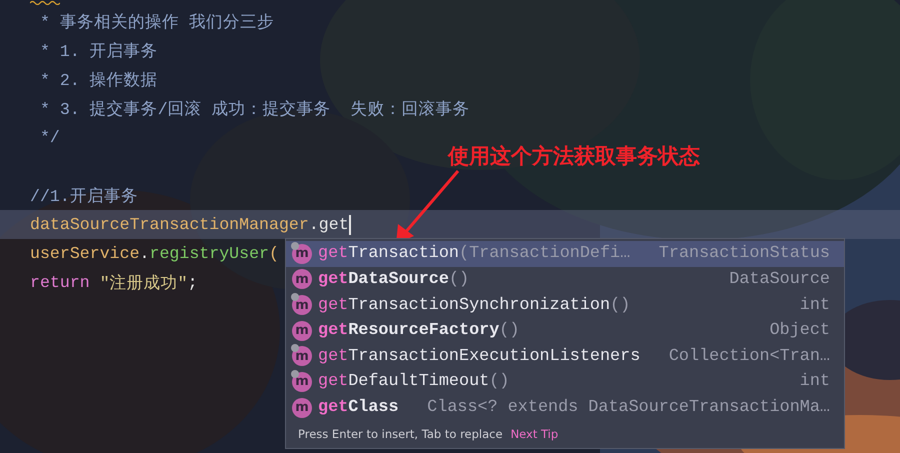 The image size is (900, 453). What do you see at coordinates (574, 156) in the screenshot?
I see `annotation-text: 使用这个方法获取事务状态` at bounding box center [574, 156].